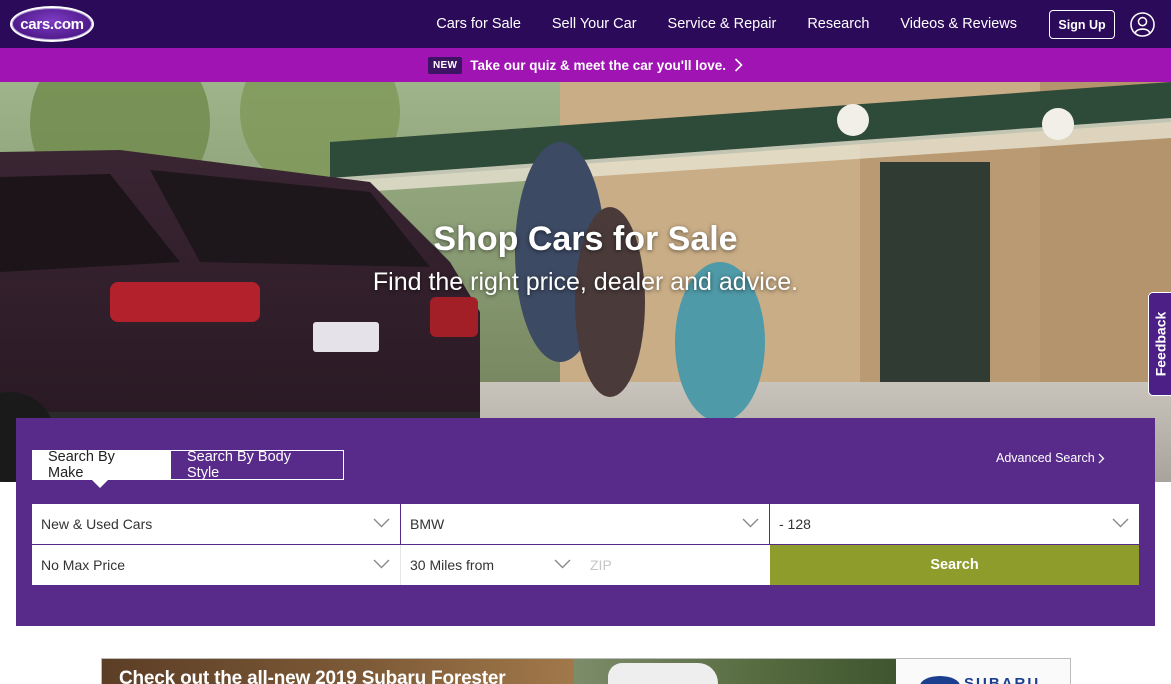 This screenshot has height=684, width=1171. I want to click on feedback-tab: Feedback, so click(1159, 344).